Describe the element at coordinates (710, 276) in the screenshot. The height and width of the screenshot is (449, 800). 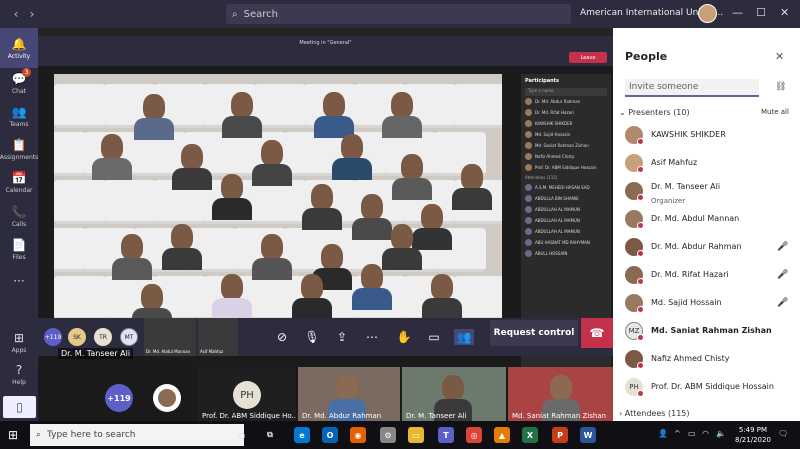
I see `presenter-row: Dr. Md. Rifat Hazari 🎤` at that location.